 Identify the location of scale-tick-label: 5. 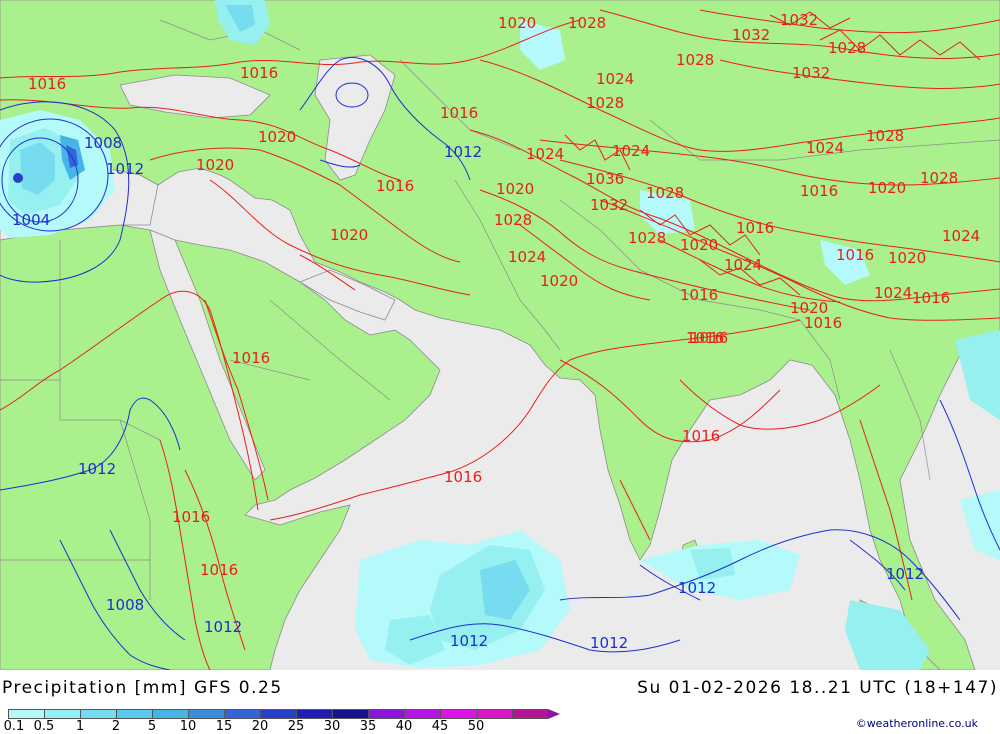
(152, 726).